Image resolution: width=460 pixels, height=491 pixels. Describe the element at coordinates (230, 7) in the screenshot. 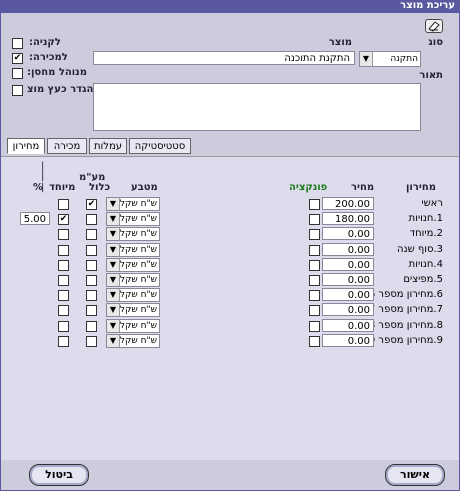

I see `title-bar: עריכת מוצר` at that location.